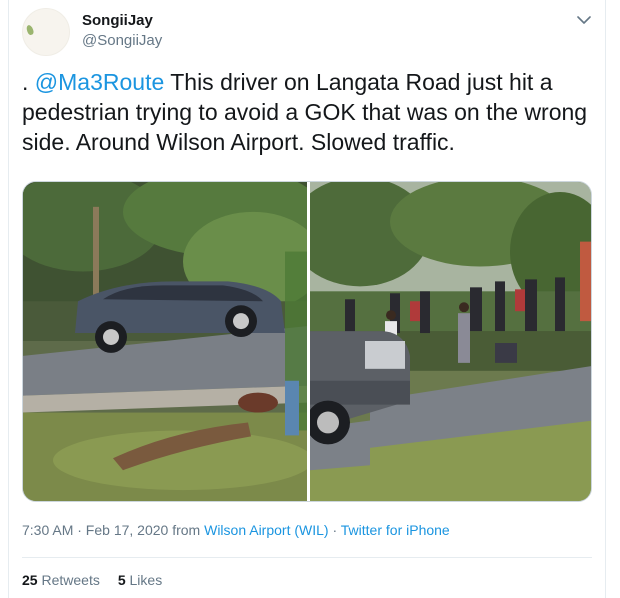  Describe the element at coordinates (99, 82) in the screenshot. I see `mention-link: @Ma3Route` at that location.